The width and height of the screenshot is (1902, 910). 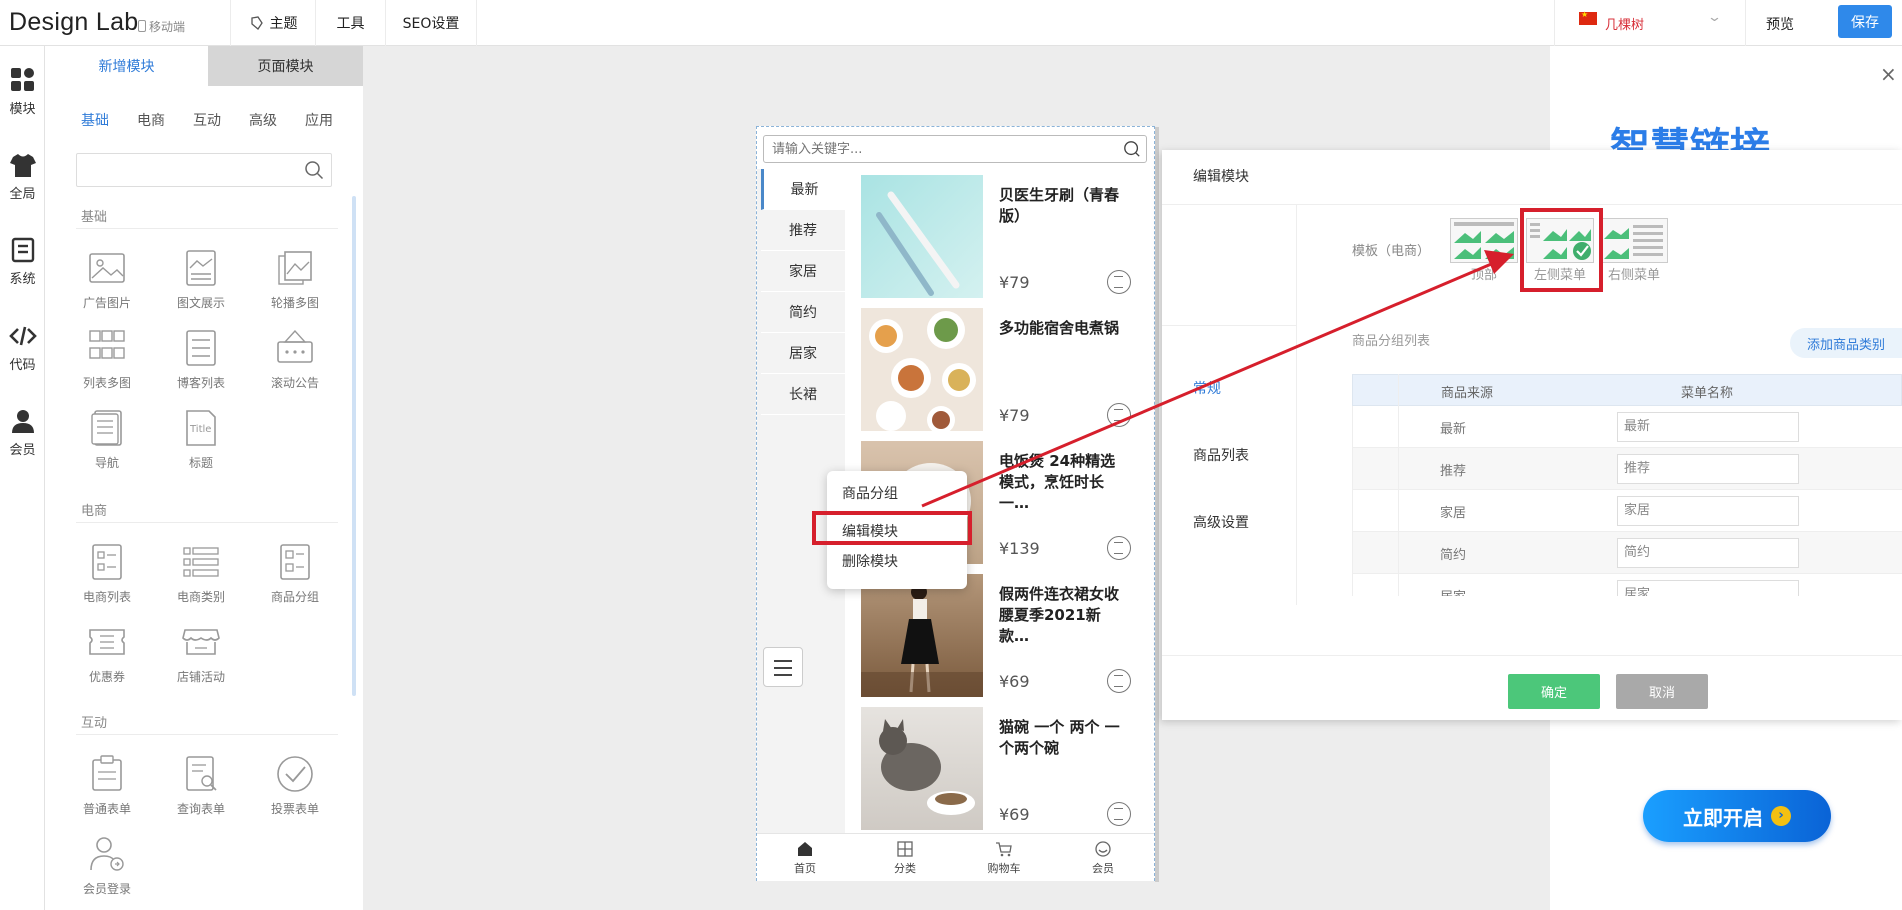 What do you see at coordinates (1014, 415) in the screenshot?
I see `product-price: ¥79` at bounding box center [1014, 415].